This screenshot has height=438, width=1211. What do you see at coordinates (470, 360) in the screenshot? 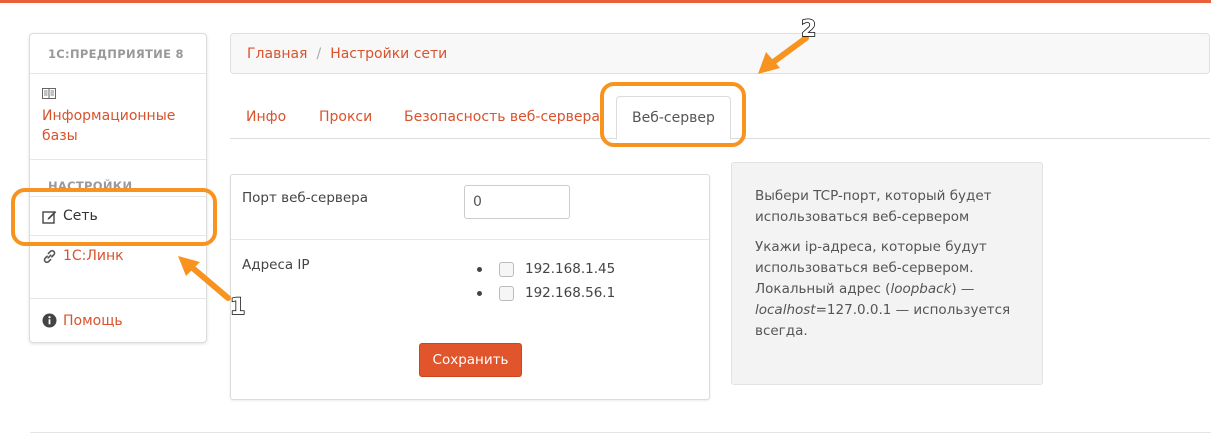
I see `save-button: Сохранить` at bounding box center [470, 360].